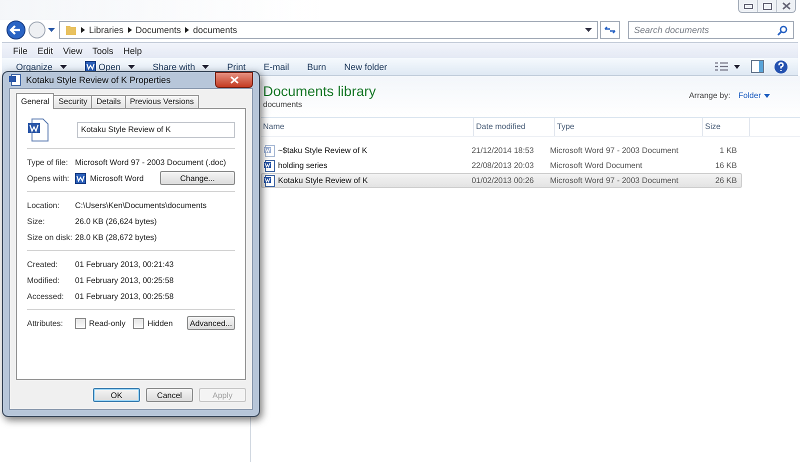 The width and height of the screenshot is (800, 462). Describe the element at coordinates (319, 91) in the screenshot. I see `library-title: Documents library` at that location.